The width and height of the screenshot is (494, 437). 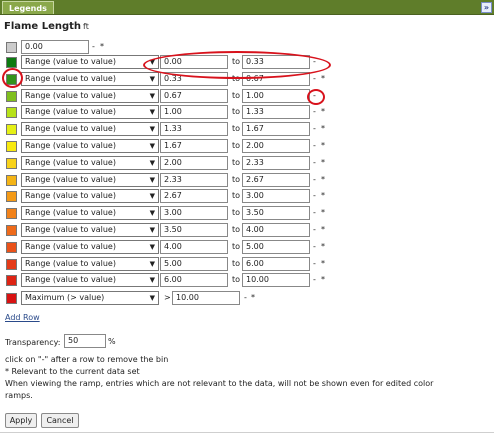 I want to click on range-from-input: 0.00, so click(x=194, y=62).